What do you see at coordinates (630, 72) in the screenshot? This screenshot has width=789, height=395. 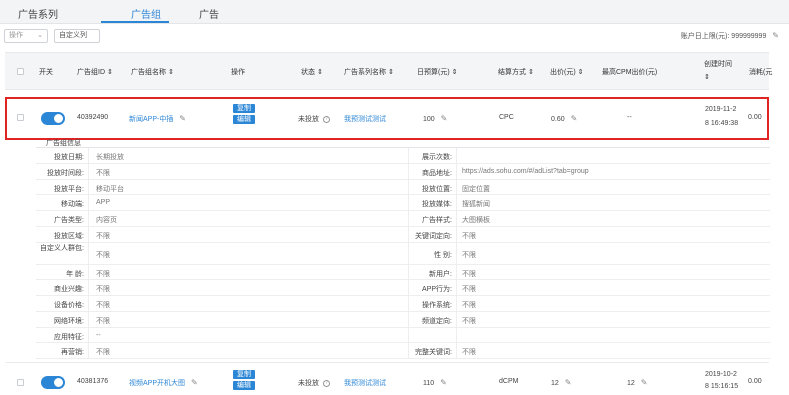 I see `col-max-cpm: 最高CPM出价(元)` at bounding box center [630, 72].